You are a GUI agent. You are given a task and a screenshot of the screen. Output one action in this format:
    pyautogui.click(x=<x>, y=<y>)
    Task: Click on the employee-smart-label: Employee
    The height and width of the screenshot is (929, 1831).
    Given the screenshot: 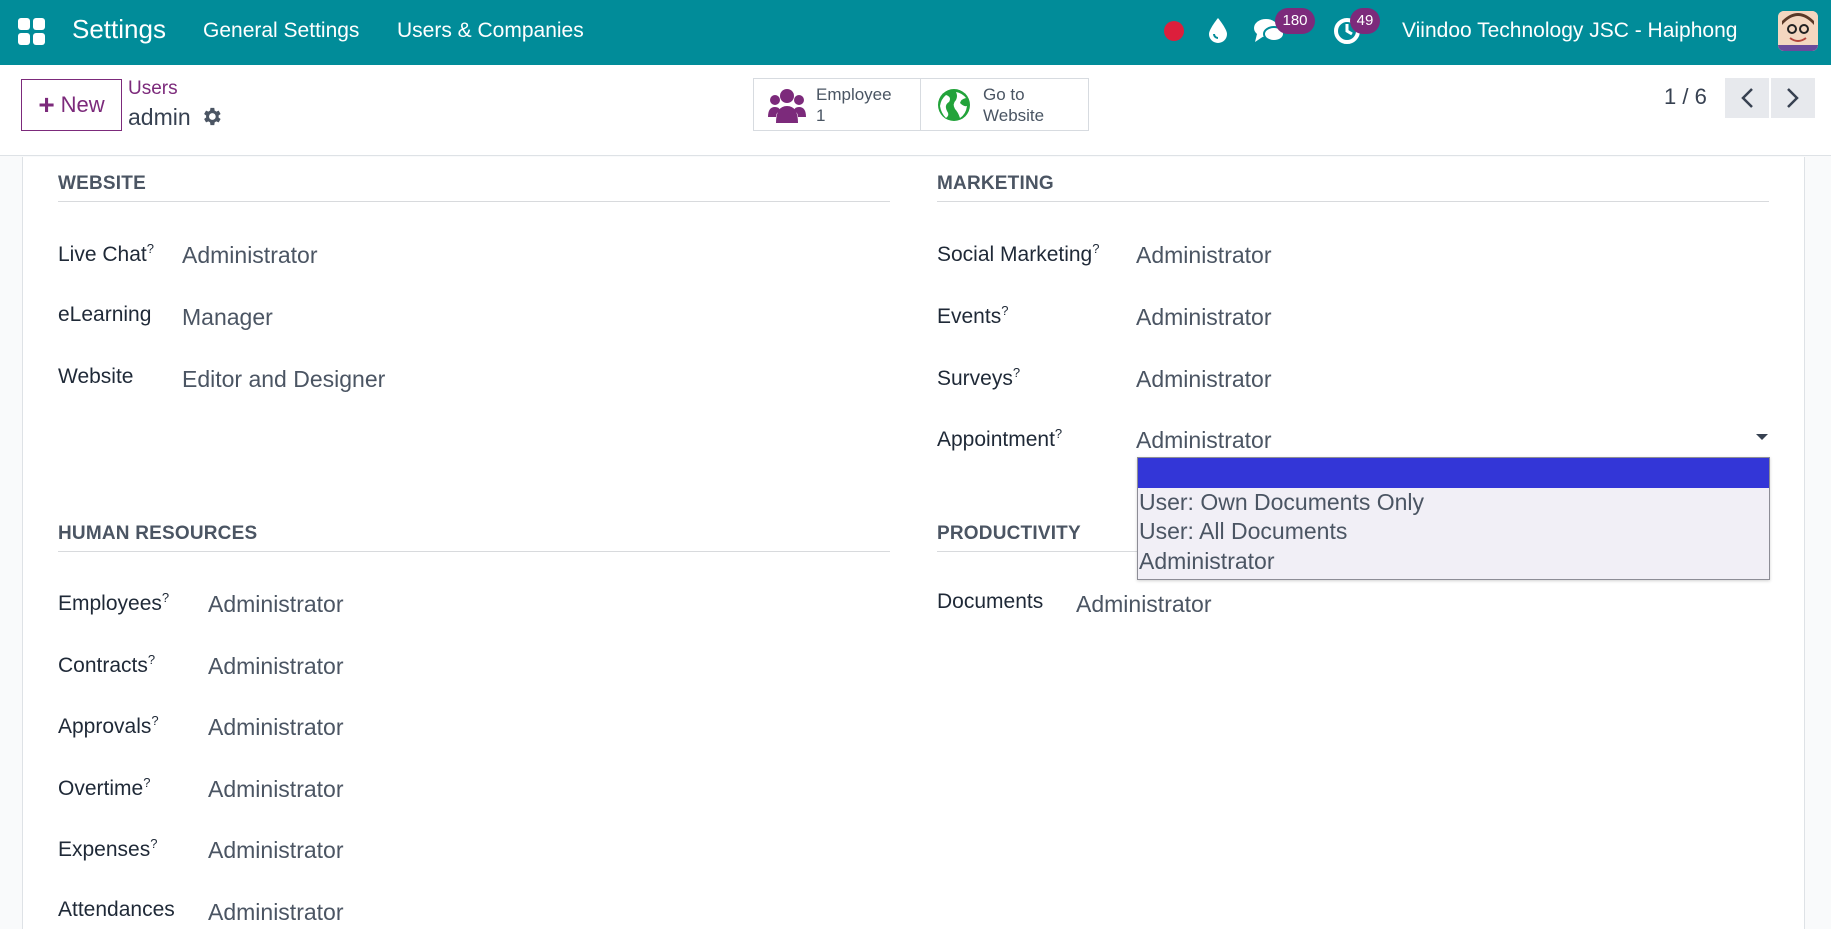 What is the action you would take?
    pyautogui.click(x=854, y=94)
    